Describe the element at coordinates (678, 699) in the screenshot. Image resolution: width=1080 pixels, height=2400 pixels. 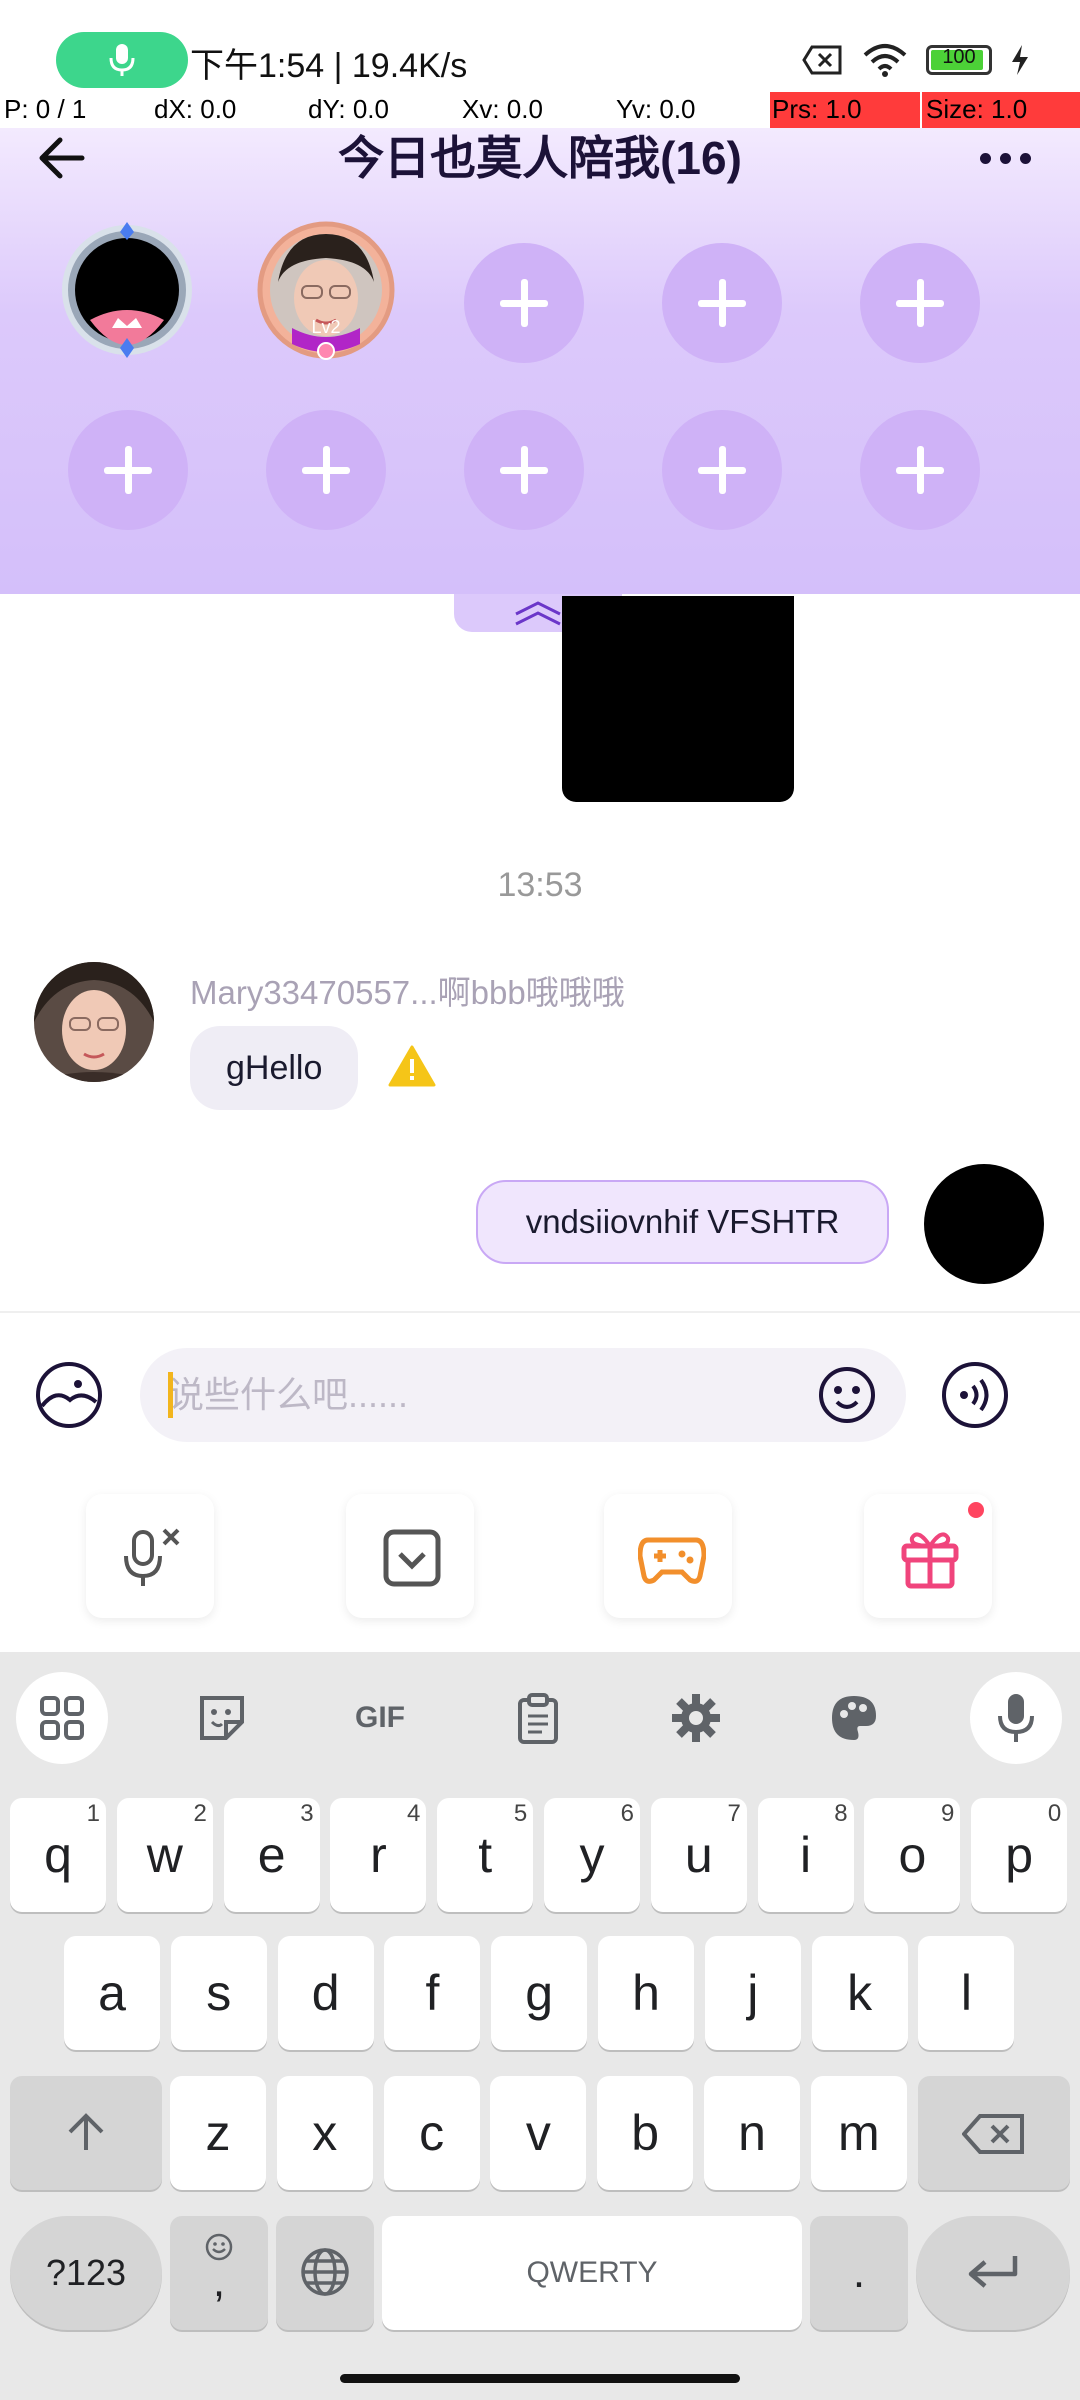
I see `media-message-thumbnail` at that location.